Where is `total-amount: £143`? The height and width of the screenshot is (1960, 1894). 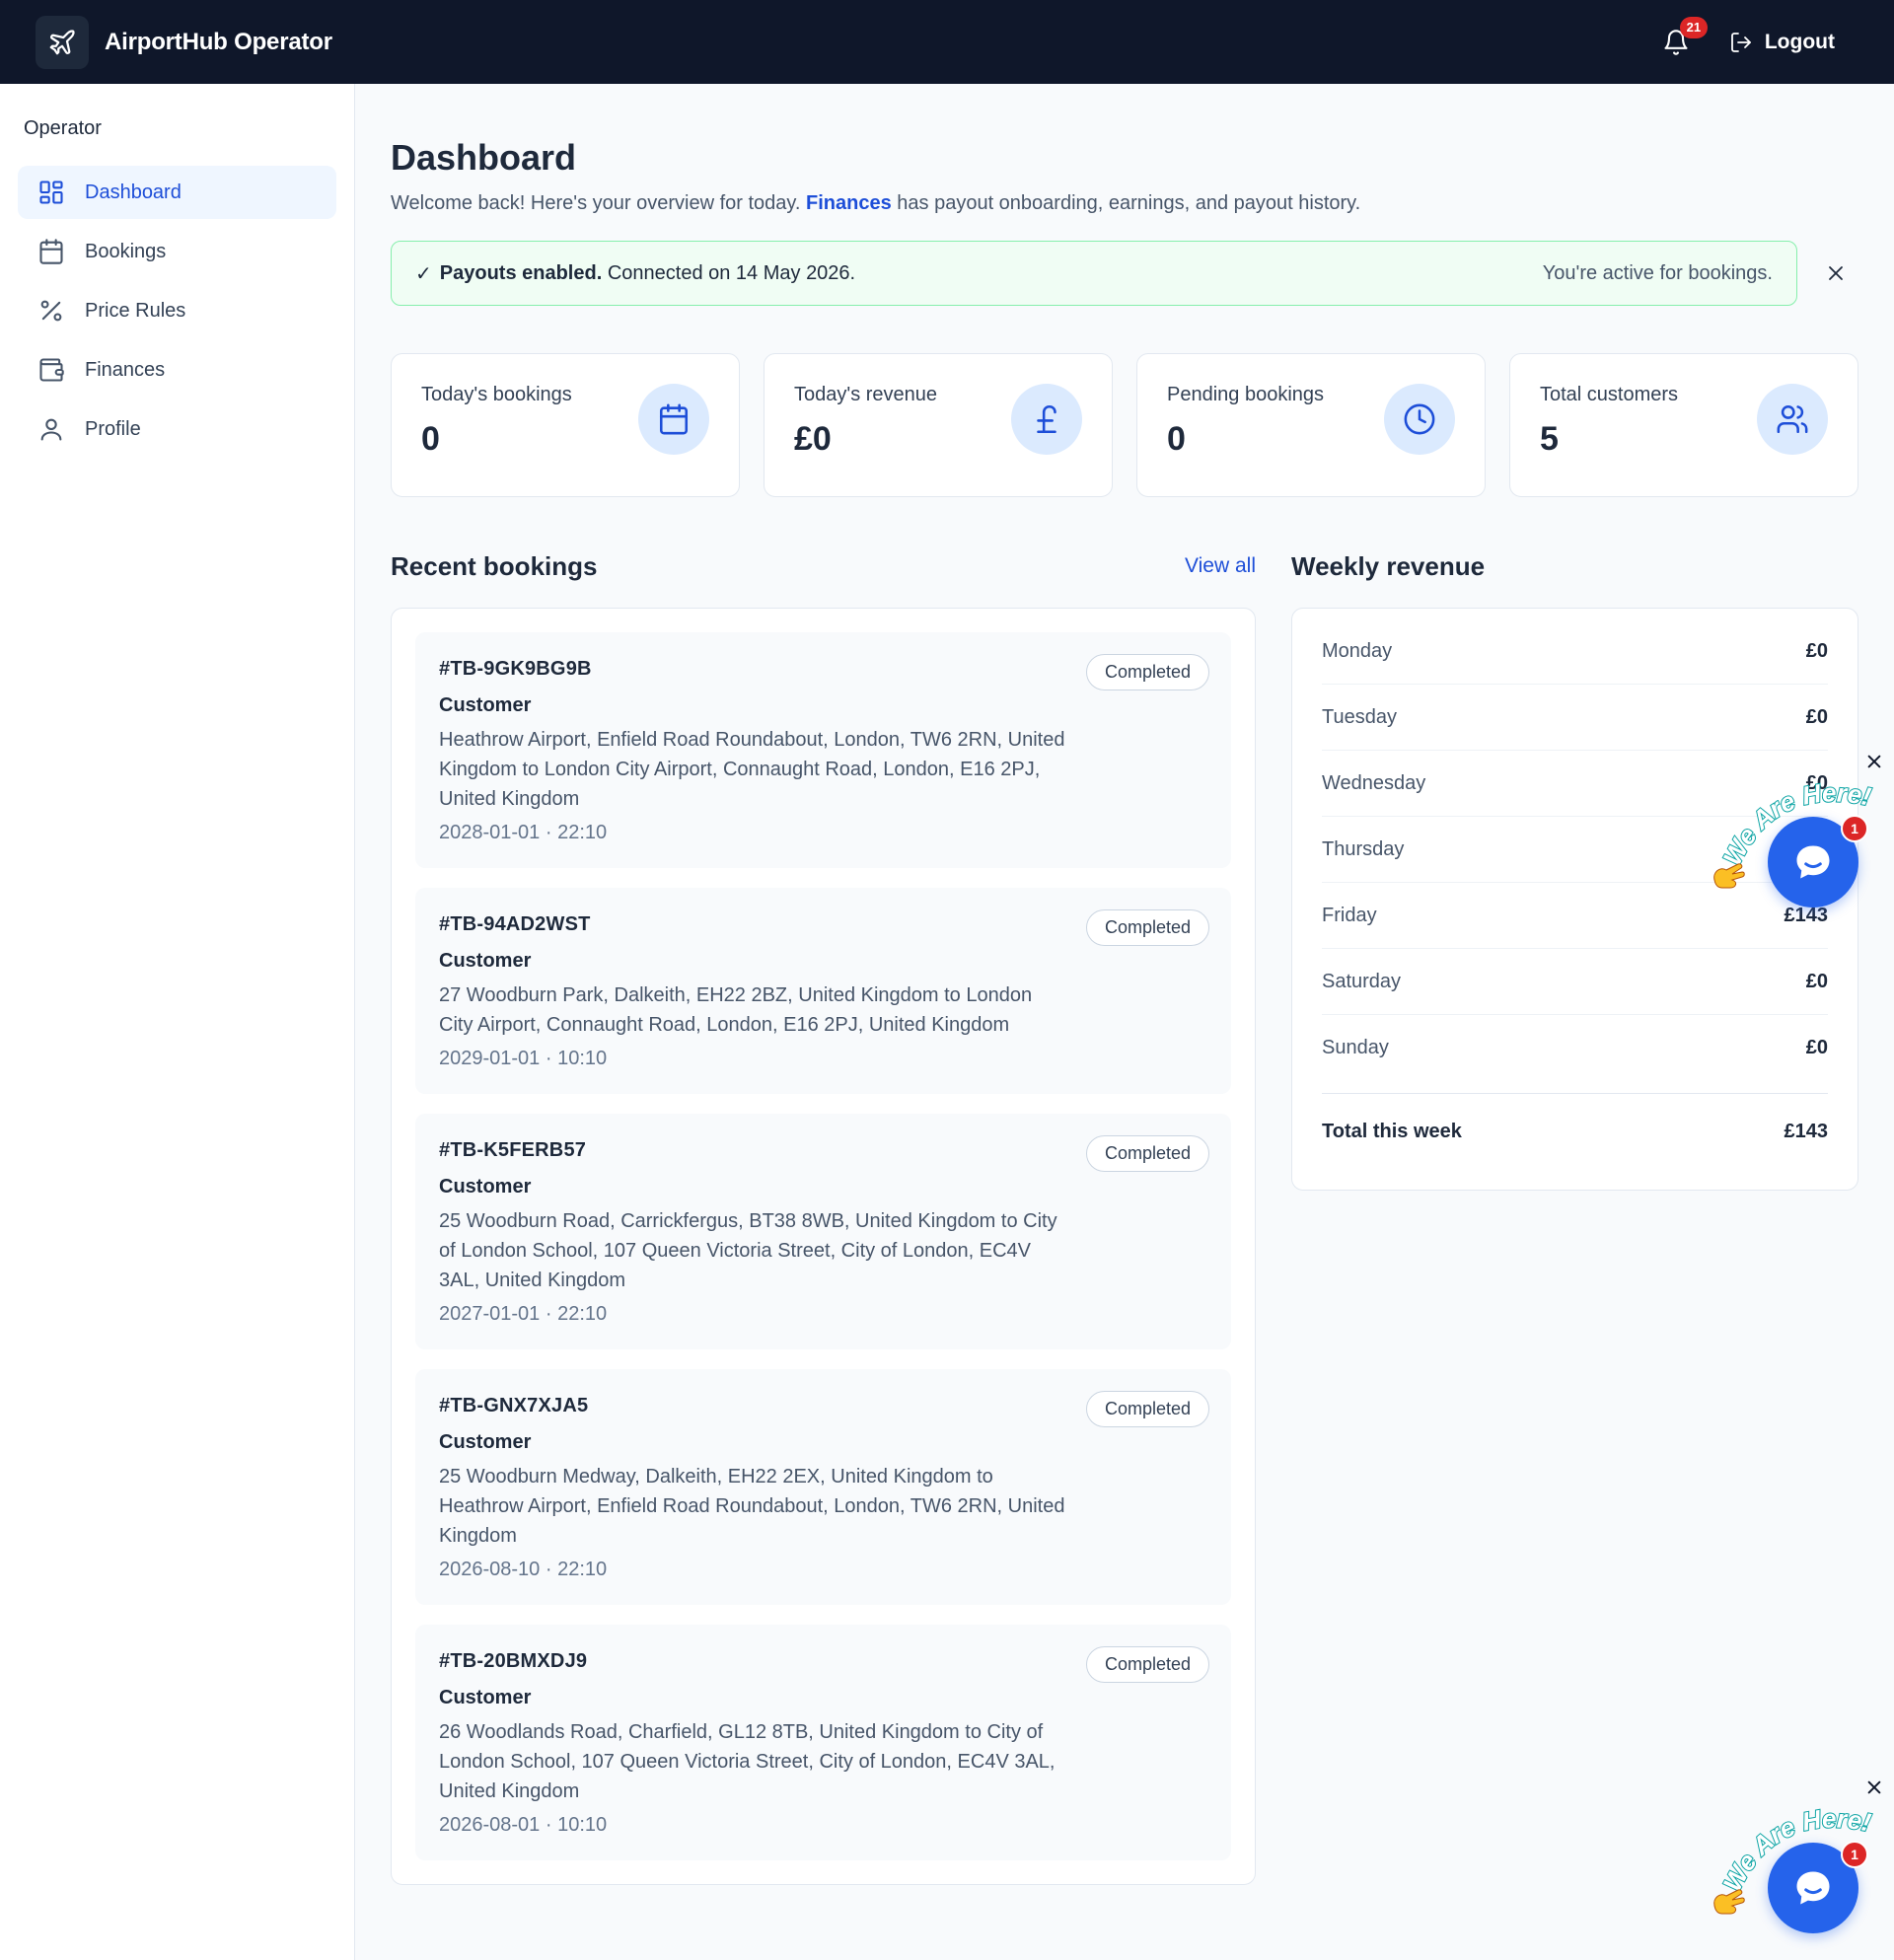 total-amount: £143 is located at coordinates (1806, 1131).